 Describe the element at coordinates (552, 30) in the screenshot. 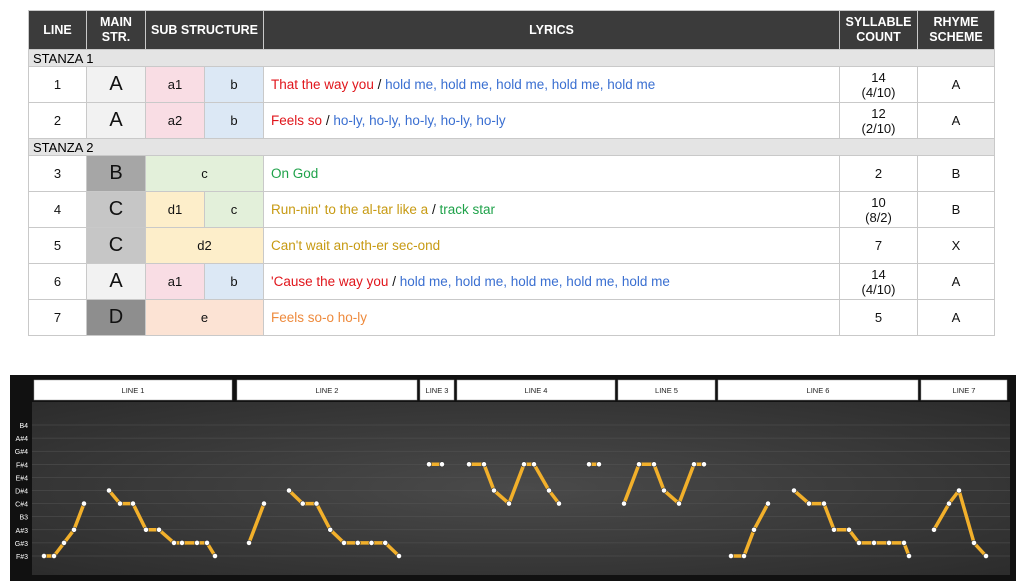

I see `header-lyrics: LYRICS` at that location.